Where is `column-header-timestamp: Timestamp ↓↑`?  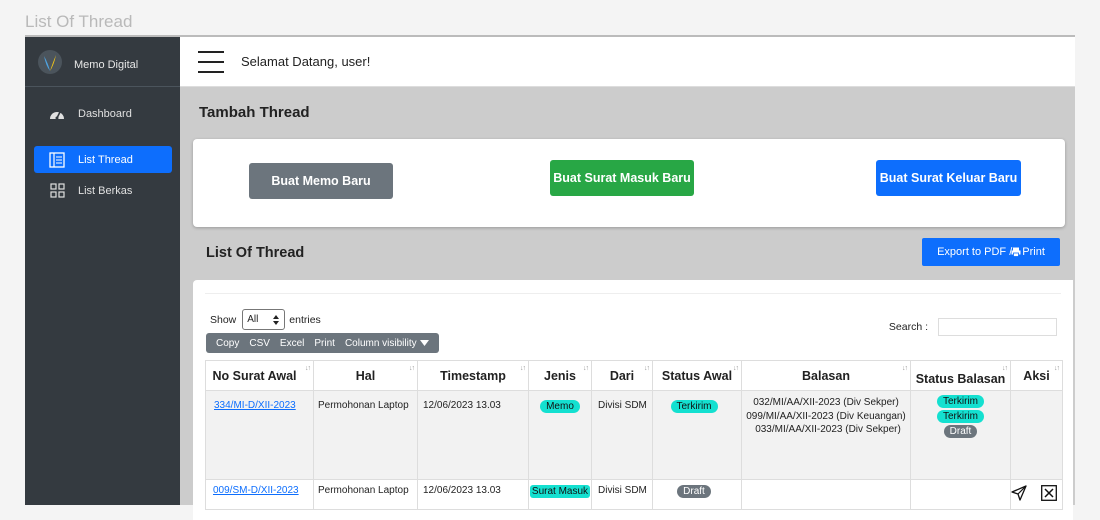
column-header-timestamp: Timestamp ↓↑ is located at coordinates (473, 375).